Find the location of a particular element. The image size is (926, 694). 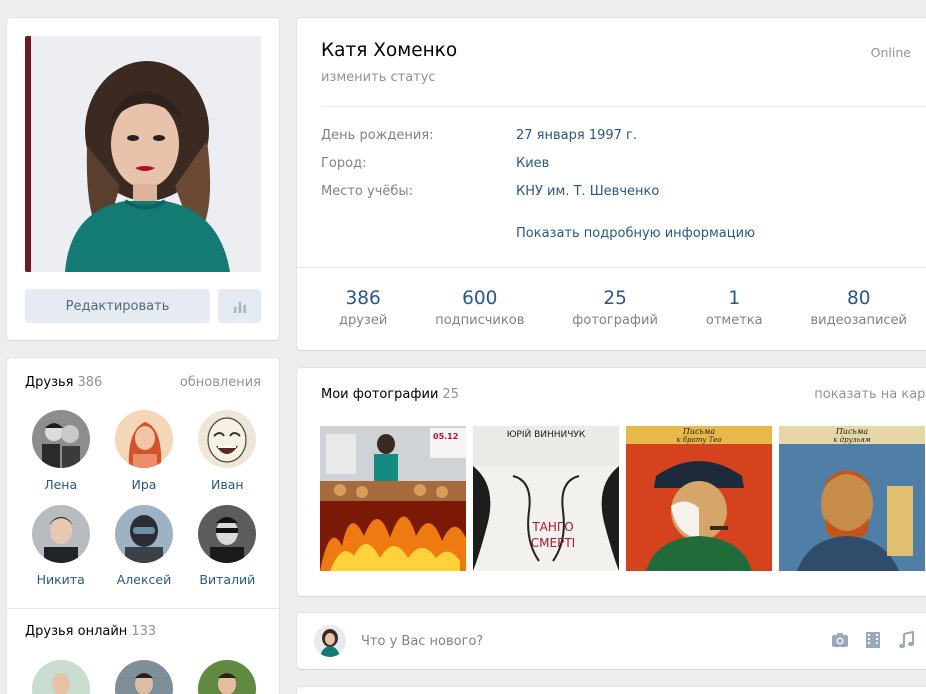

composer-actions is located at coordinates (873, 640).